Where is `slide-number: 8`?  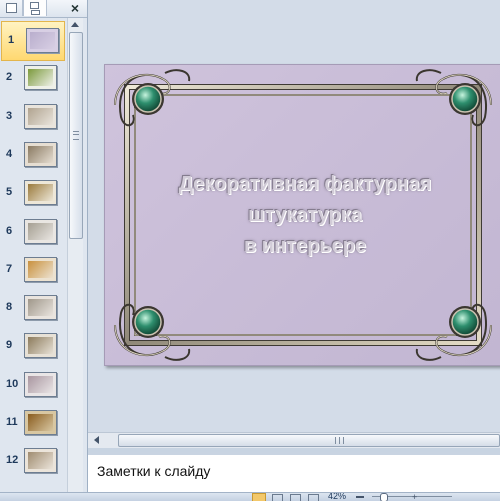
slide-number: 8 is located at coordinates (9, 307).